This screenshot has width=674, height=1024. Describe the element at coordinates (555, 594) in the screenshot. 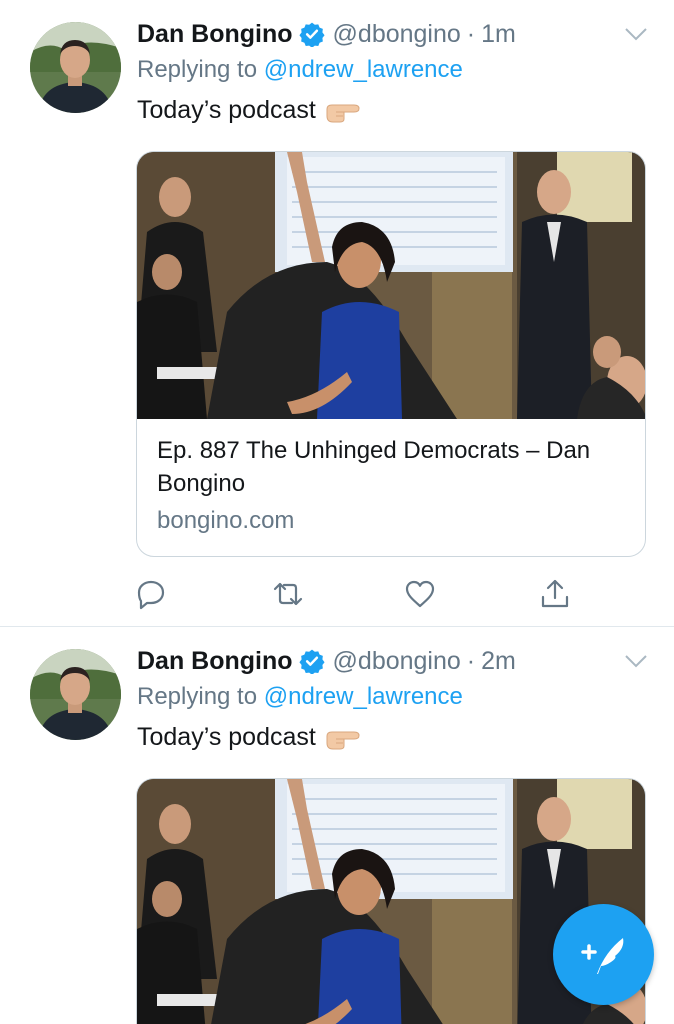

I see `share-icon` at that location.